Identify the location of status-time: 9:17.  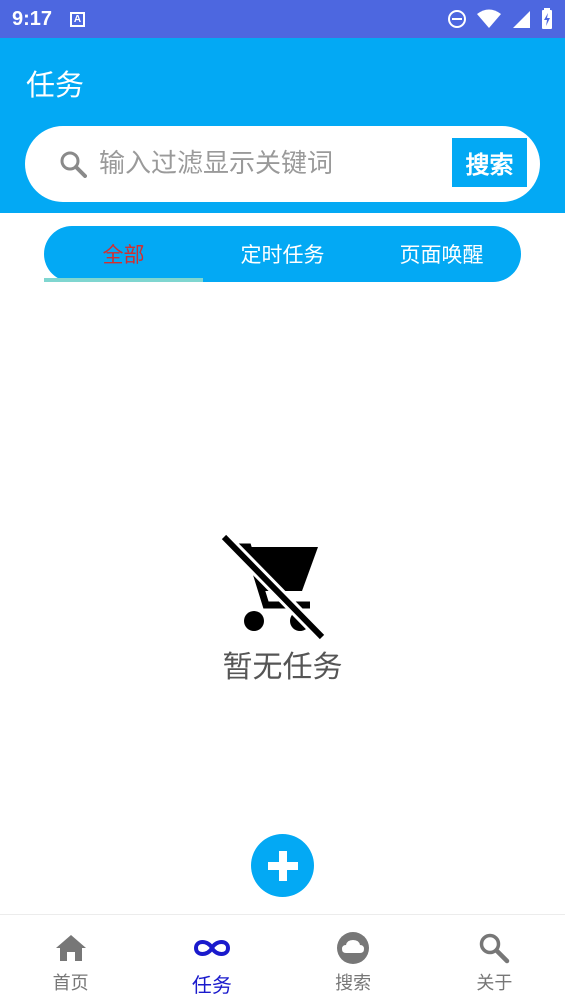
(32, 18).